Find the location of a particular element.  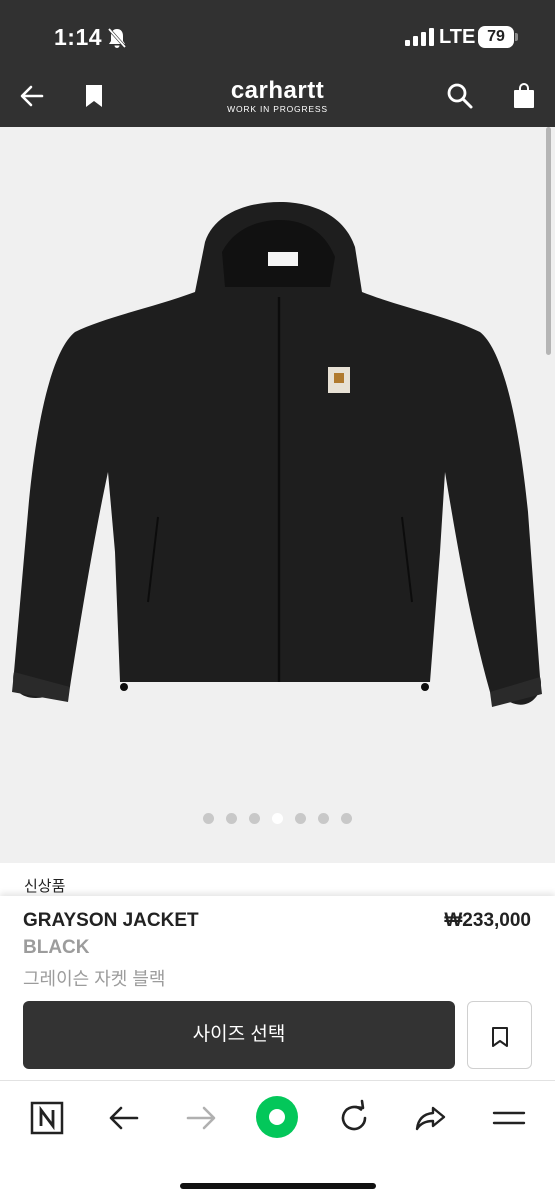

status-bar: 1:14 LTE 79 is located at coordinates (277, 35).